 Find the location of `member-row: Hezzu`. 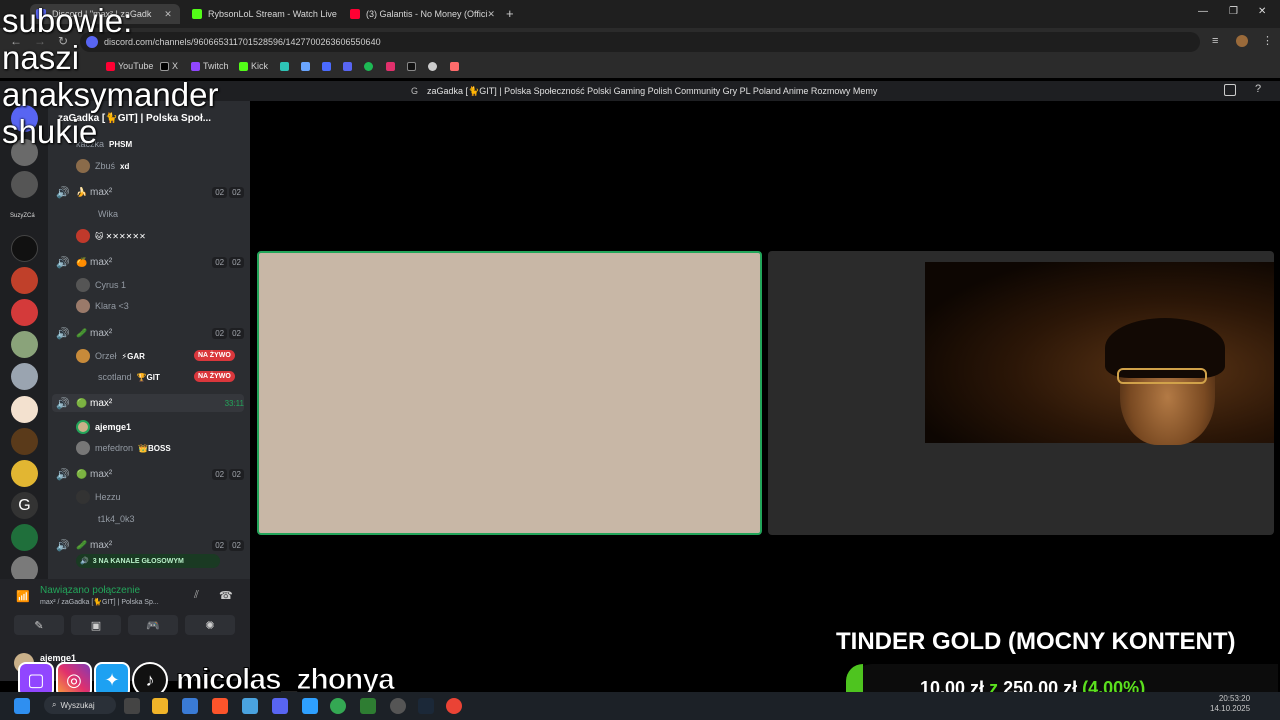

member-row: Hezzu is located at coordinates (98, 497).